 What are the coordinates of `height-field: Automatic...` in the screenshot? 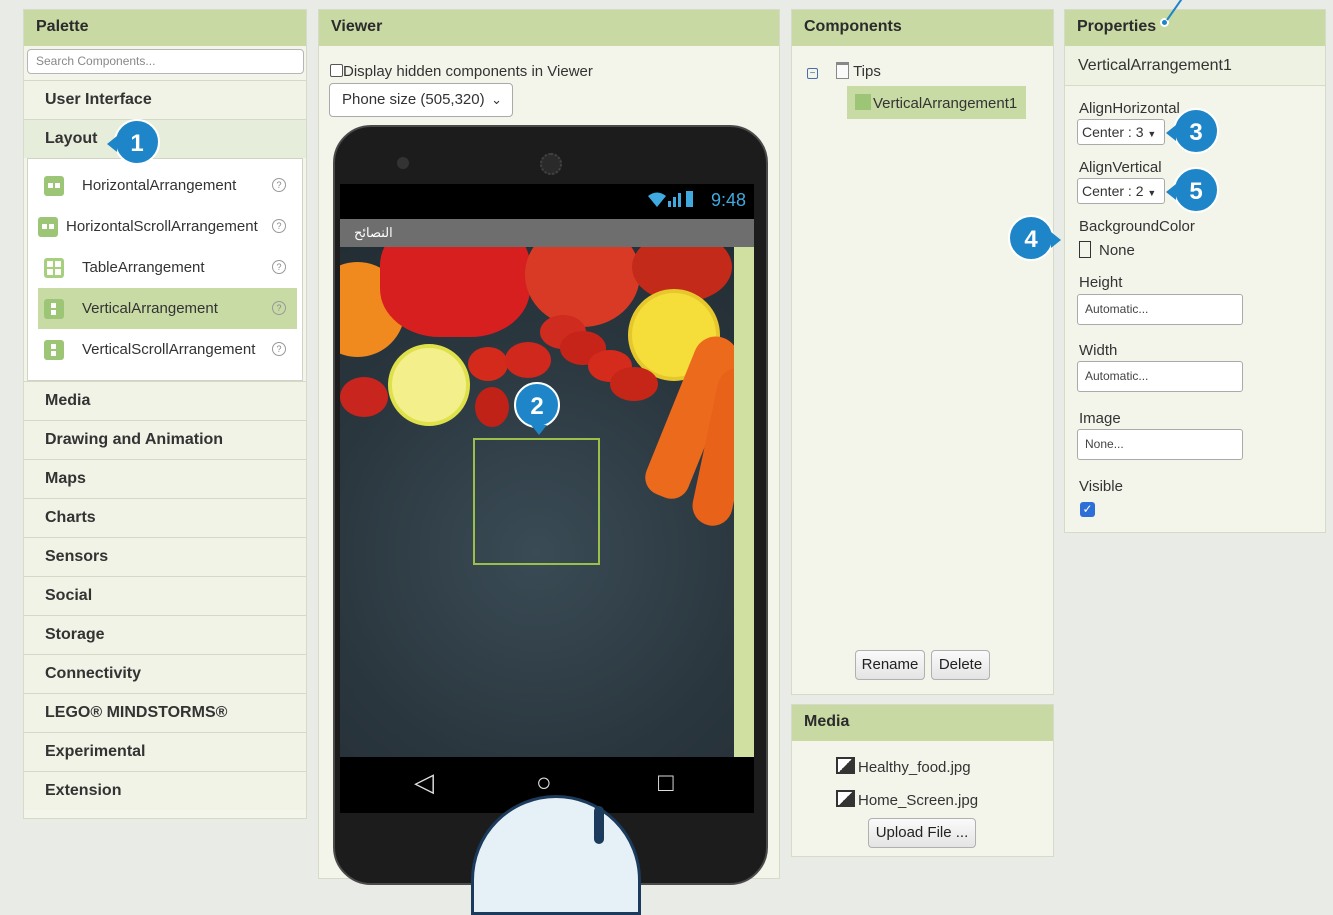 It's located at (1160, 309).